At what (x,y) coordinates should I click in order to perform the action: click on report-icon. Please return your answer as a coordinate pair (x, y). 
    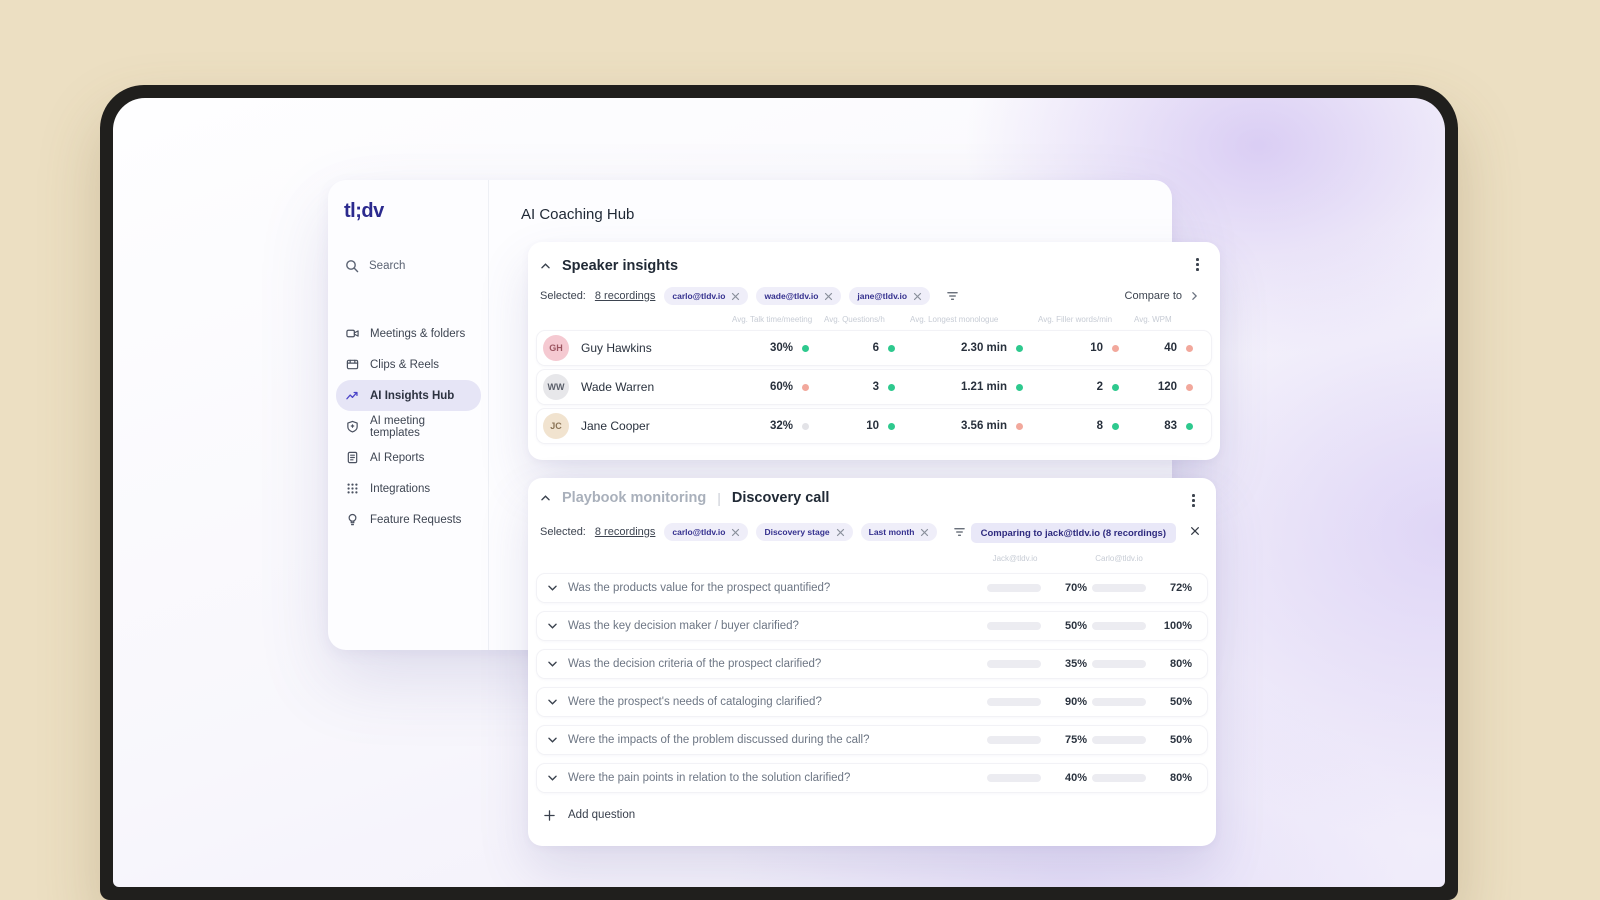
    Looking at the image, I should click on (352, 457).